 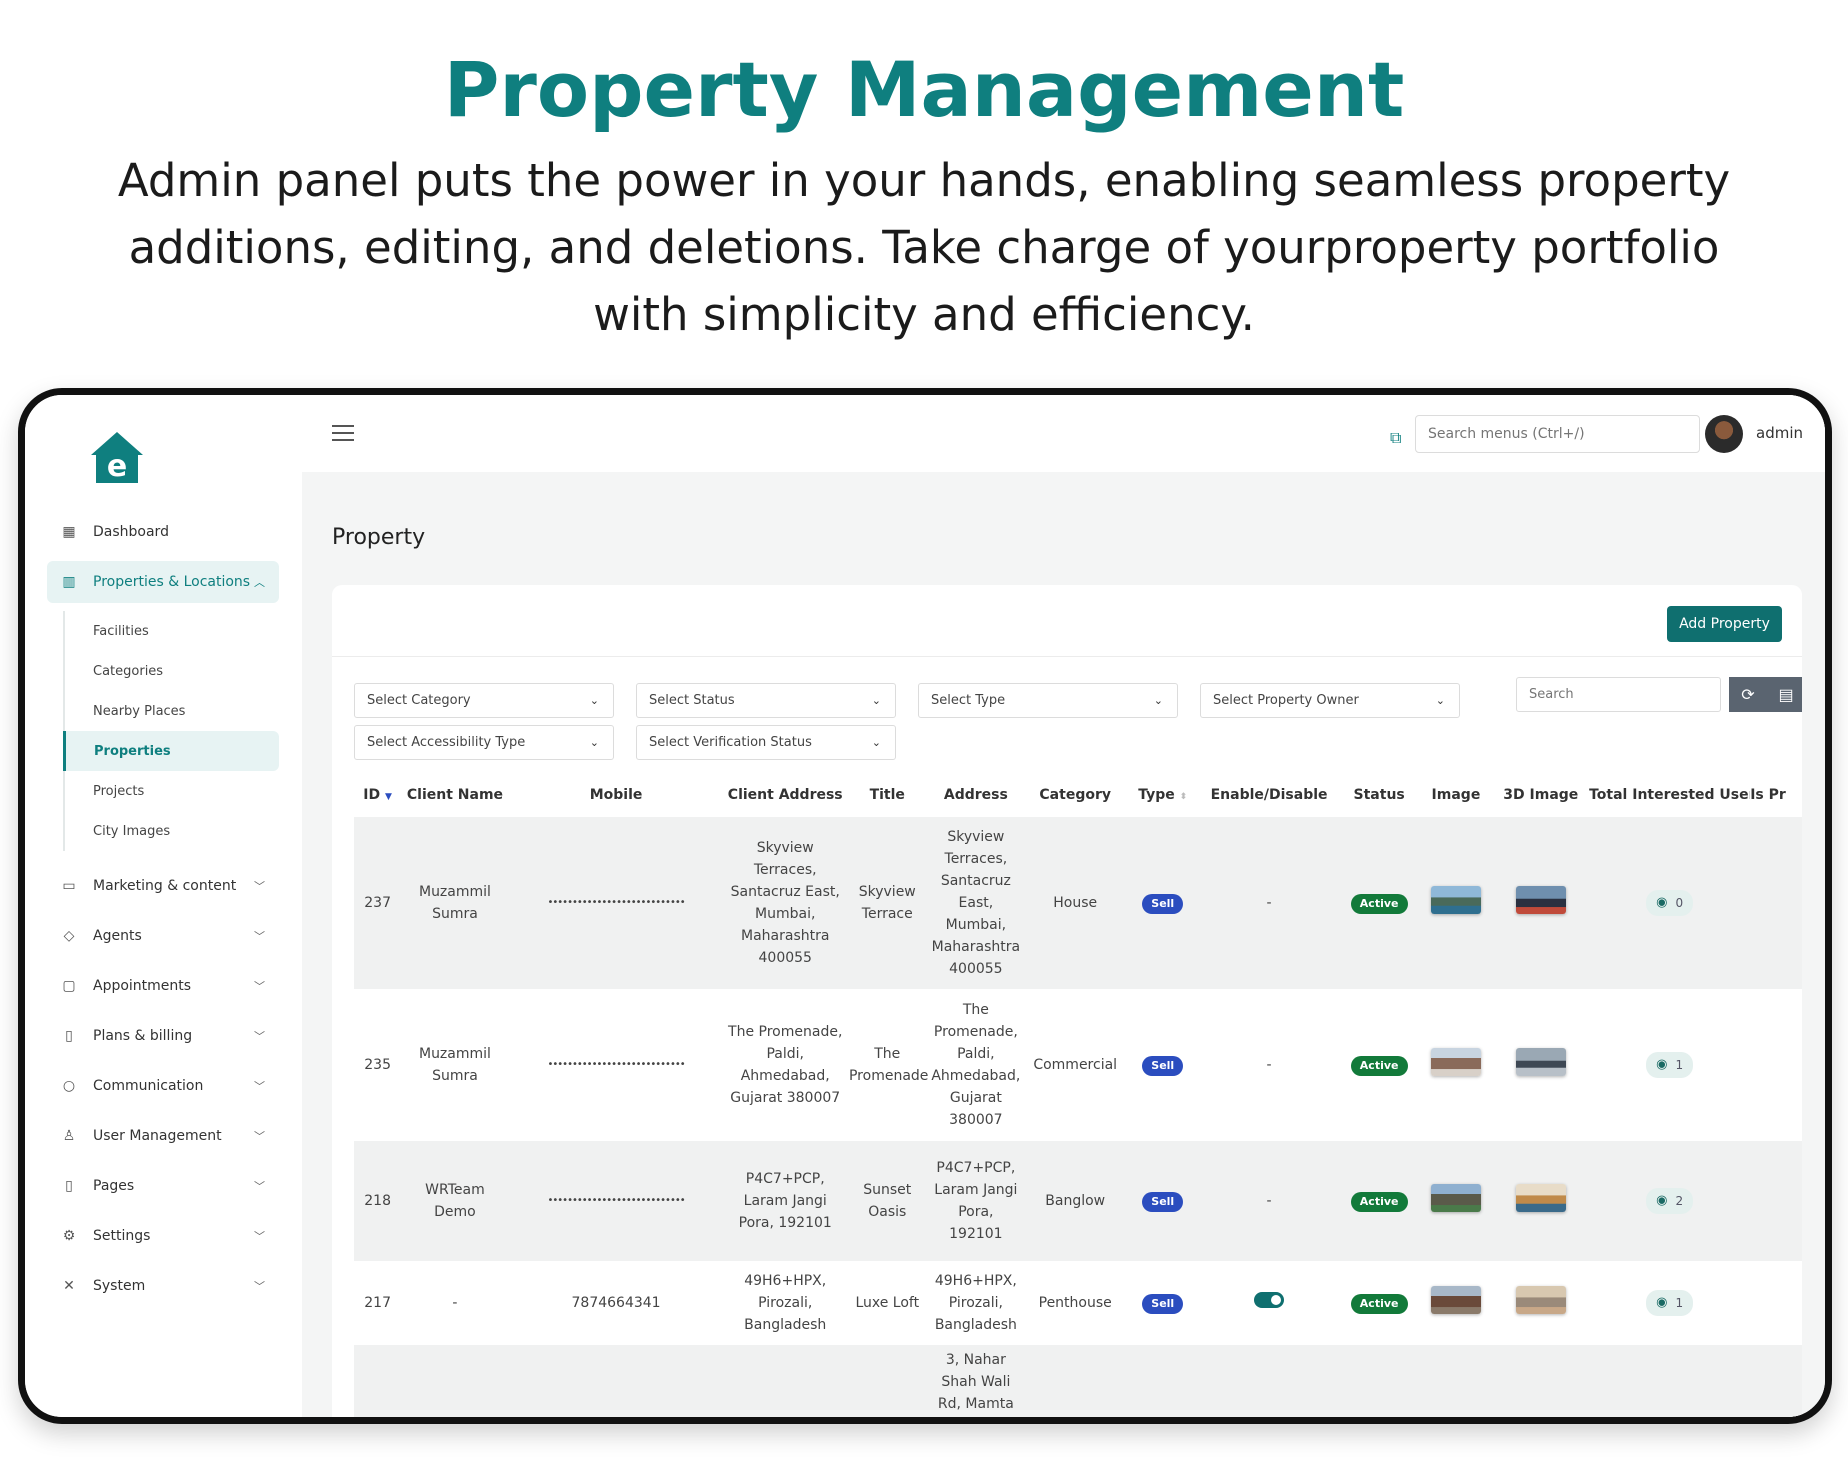 I want to click on col-type: Type ⬍, so click(x=1163, y=795).